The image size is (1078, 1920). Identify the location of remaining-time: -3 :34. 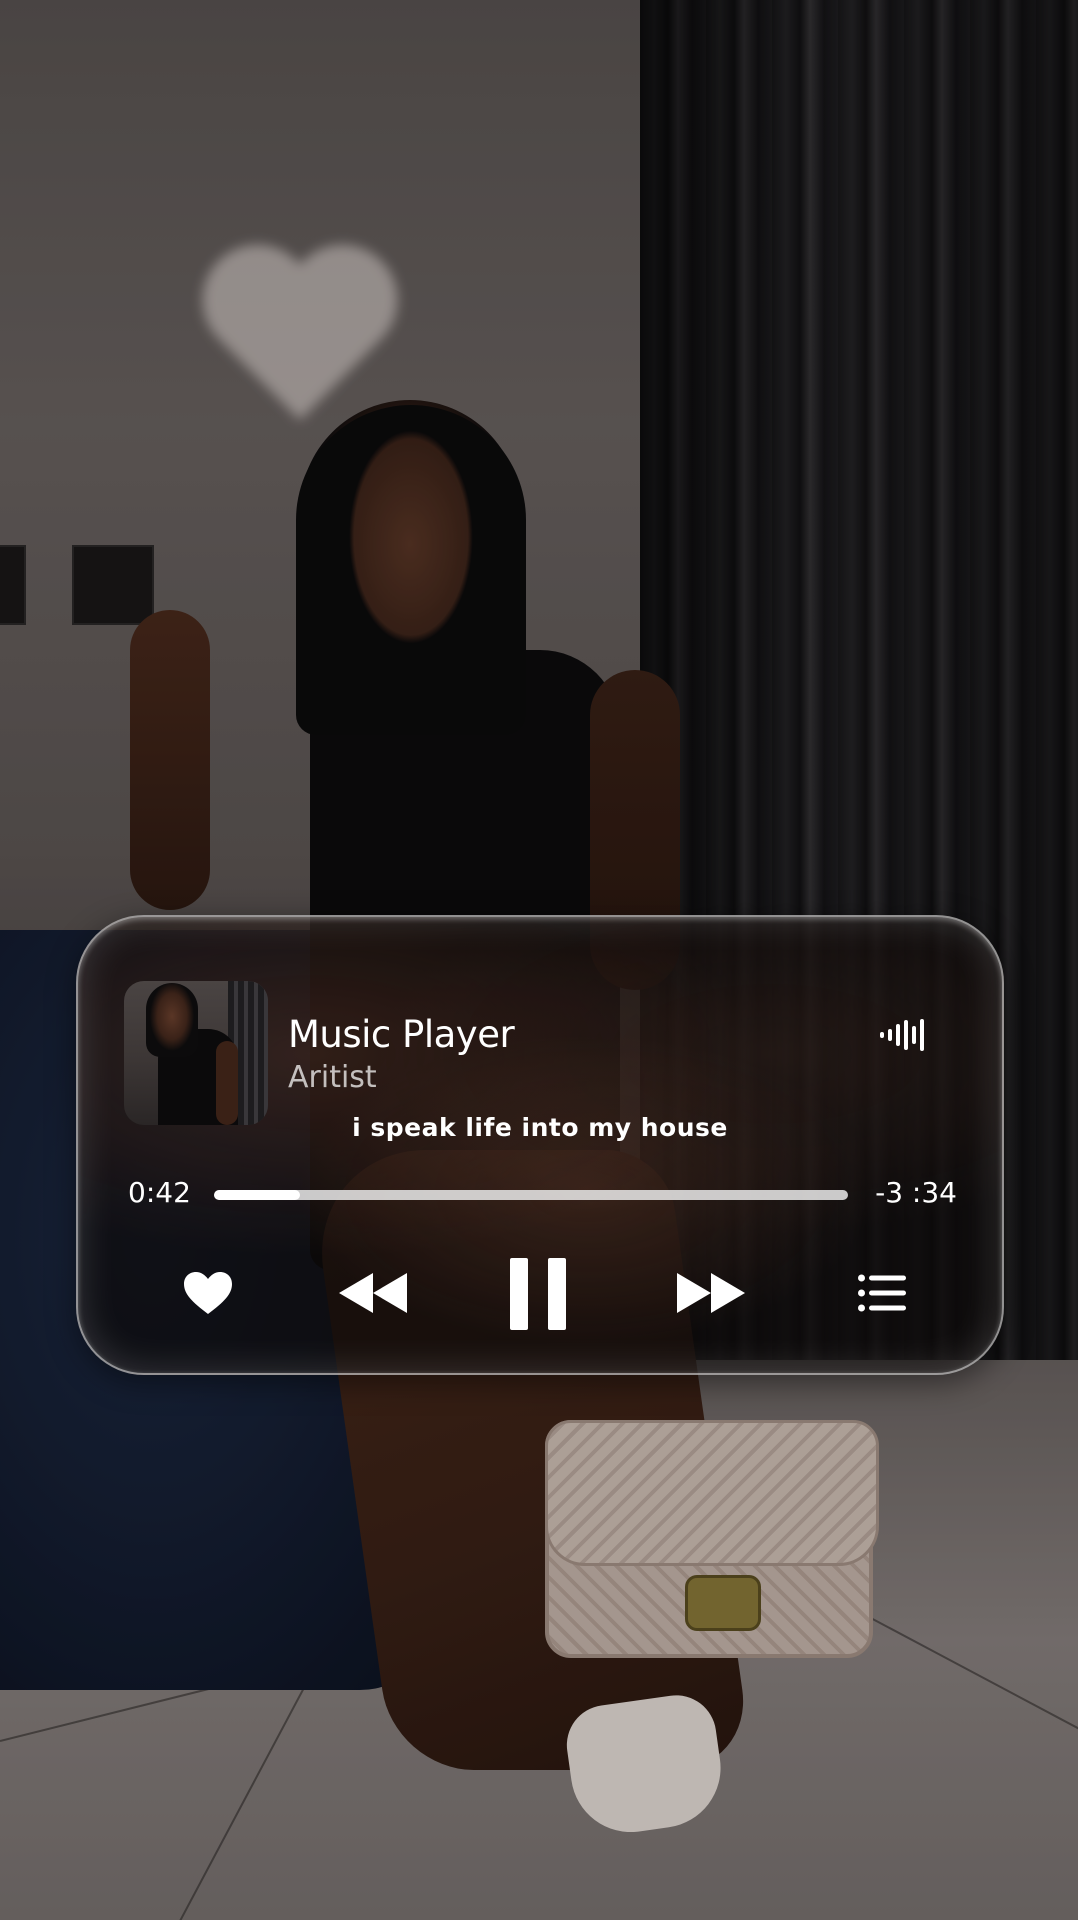
(916, 1192).